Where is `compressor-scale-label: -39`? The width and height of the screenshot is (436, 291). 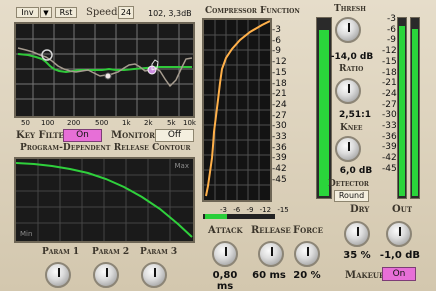 compressor-scale-label: -39 is located at coordinates (279, 158).